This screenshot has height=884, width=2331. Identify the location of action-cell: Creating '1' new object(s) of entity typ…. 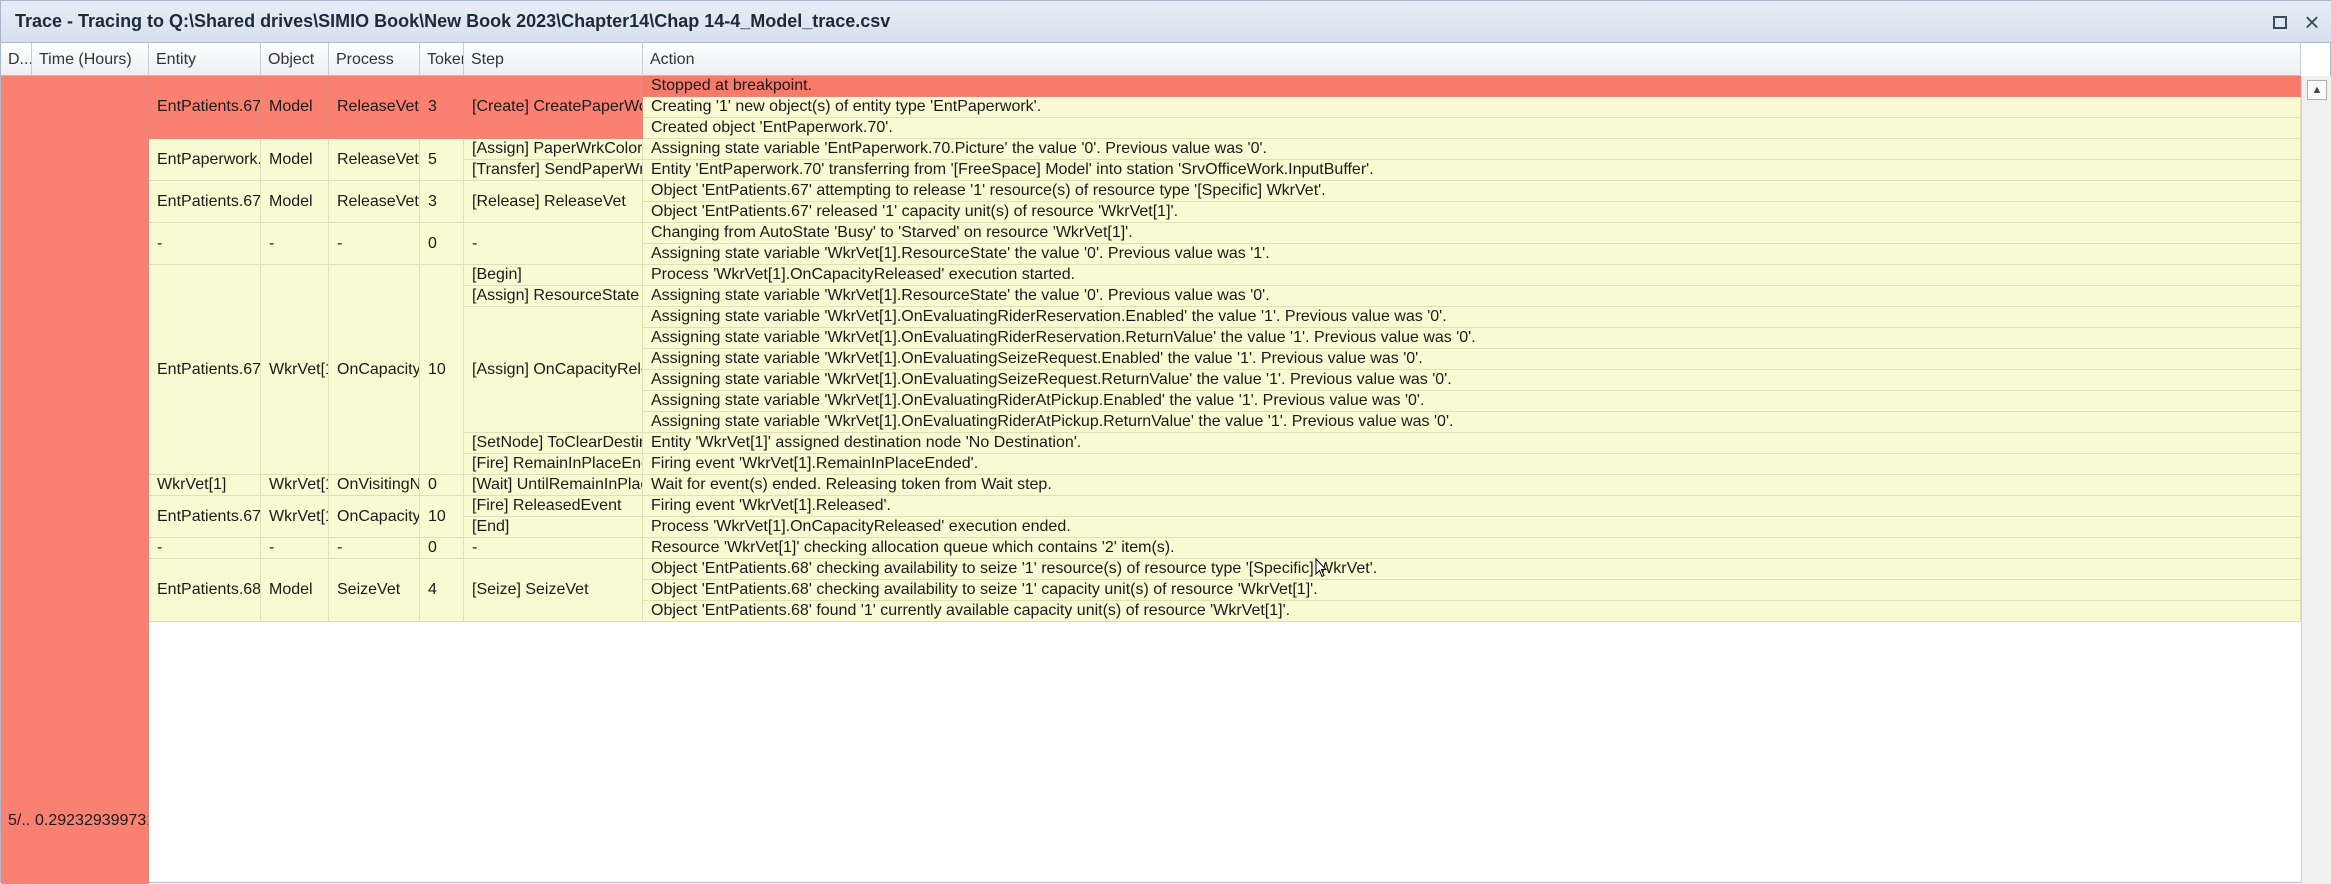
(1472, 107).